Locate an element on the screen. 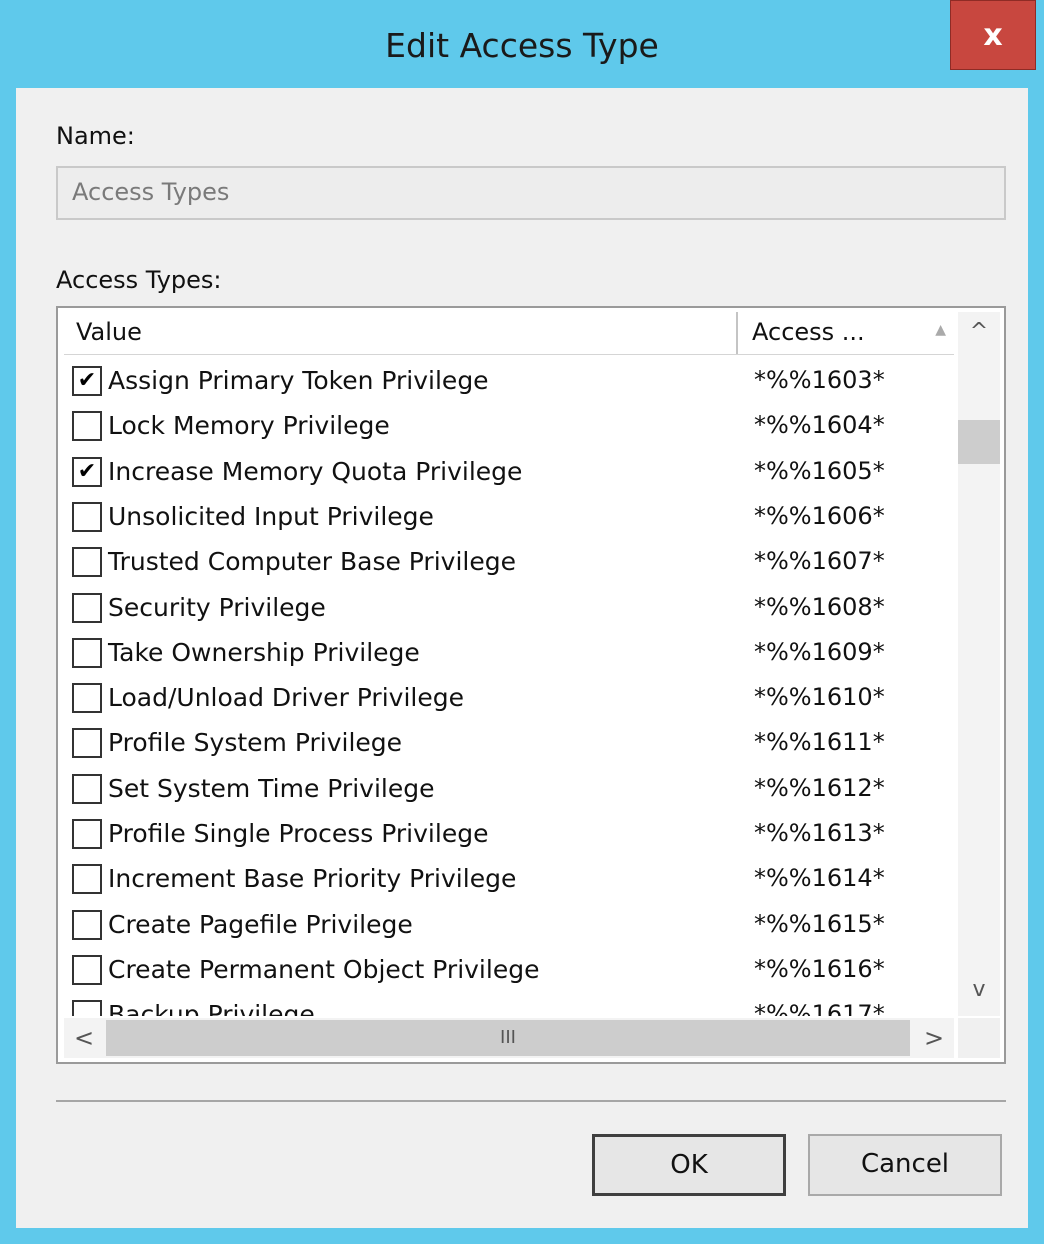 The width and height of the screenshot is (1044, 1244). close-icon: x is located at coordinates (993, 35).